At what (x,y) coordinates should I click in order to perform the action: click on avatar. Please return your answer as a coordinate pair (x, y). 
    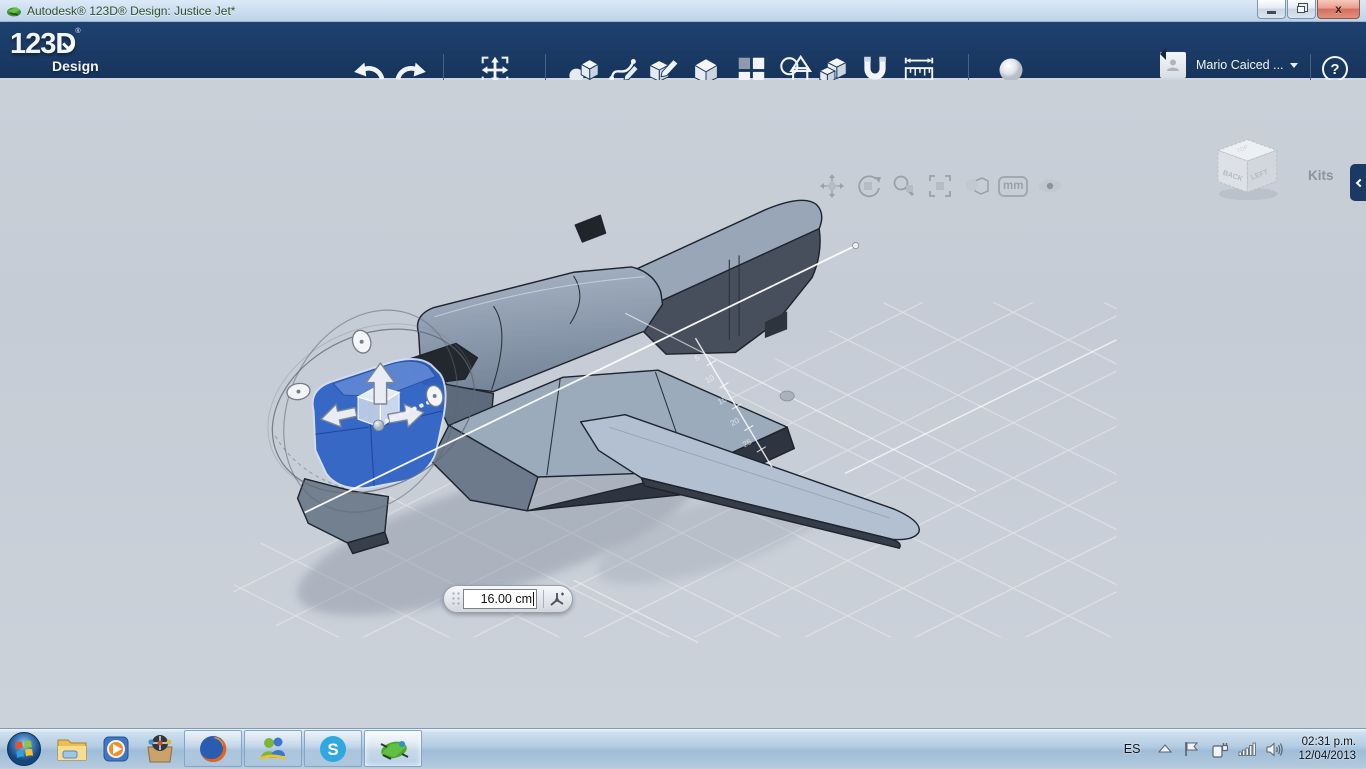
    Looking at the image, I should click on (1173, 63).